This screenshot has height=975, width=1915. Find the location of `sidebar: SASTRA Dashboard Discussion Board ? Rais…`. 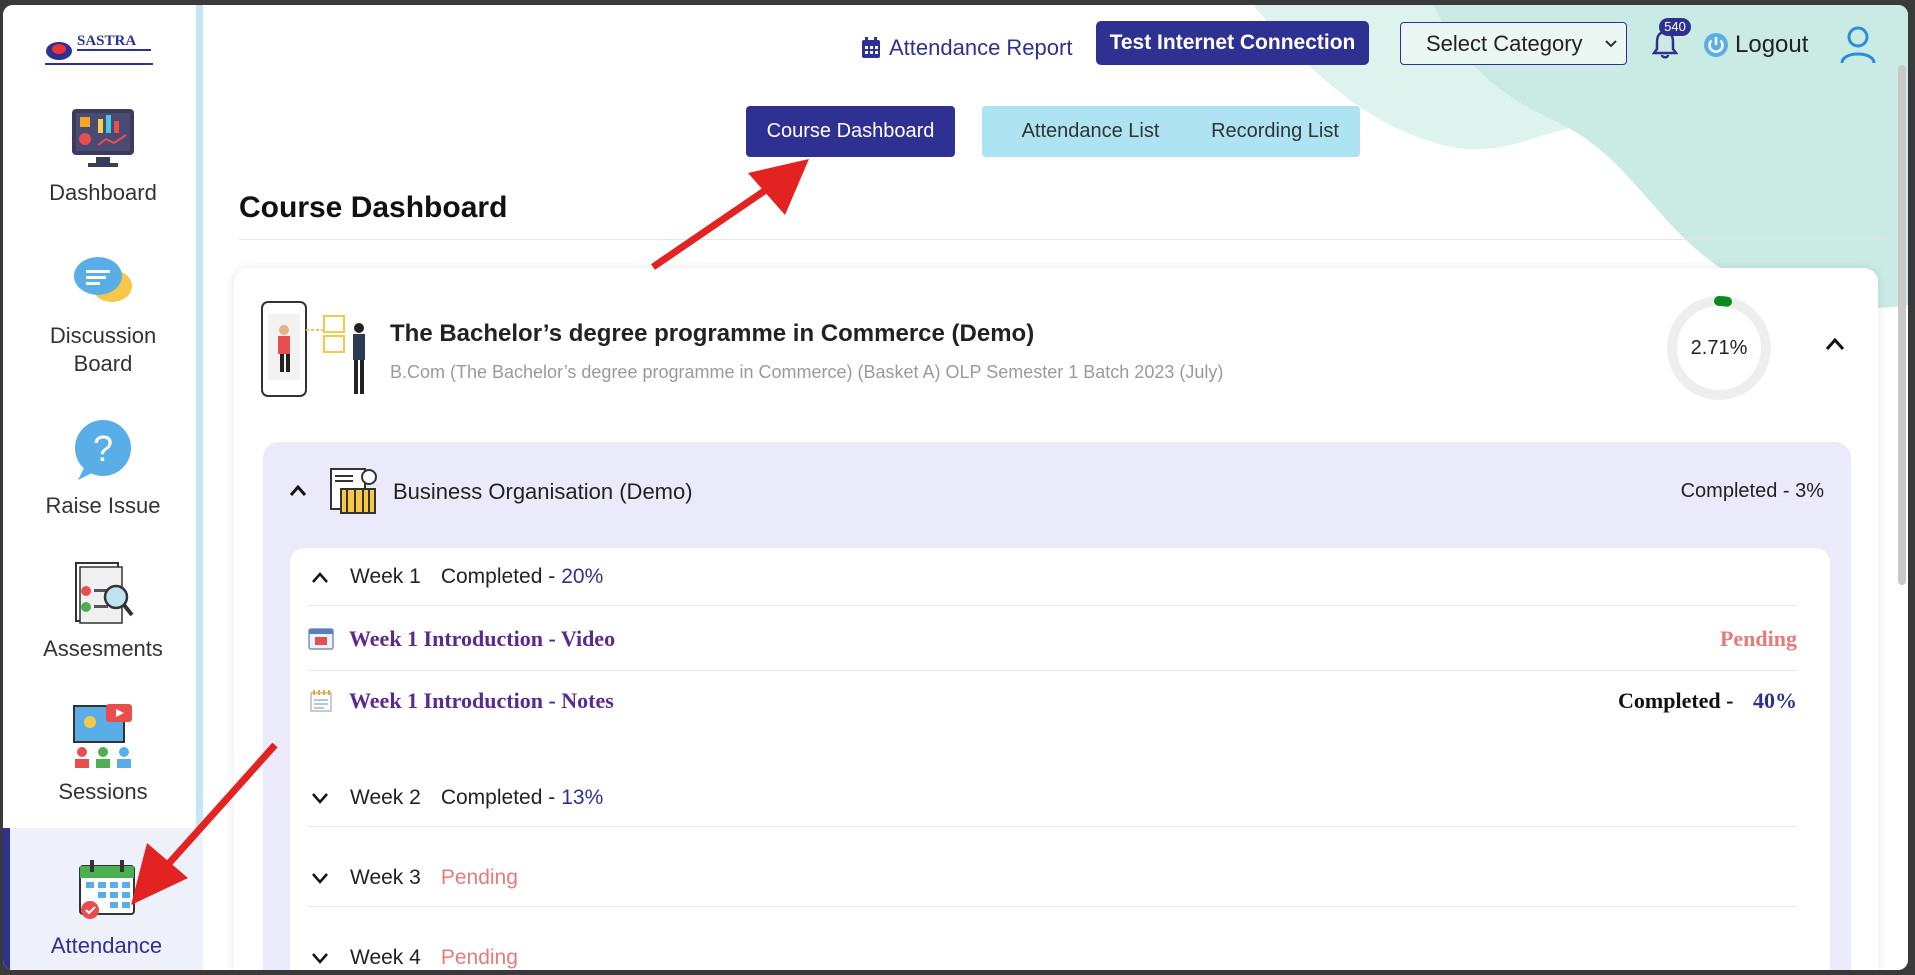

sidebar: SASTRA Dashboard Discussion Board ? Rais… is located at coordinates (103, 487).